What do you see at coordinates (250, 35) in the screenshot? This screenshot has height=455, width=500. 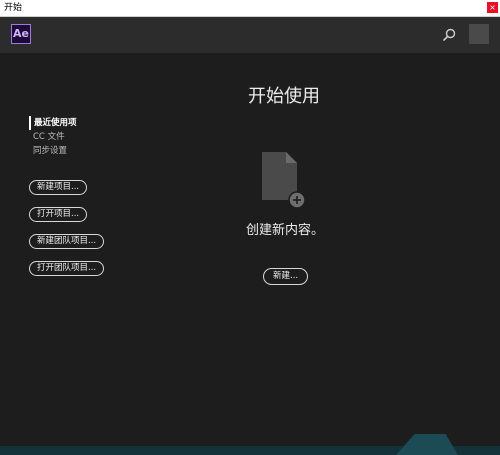 I see `app-header: Ae` at bounding box center [250, 35].